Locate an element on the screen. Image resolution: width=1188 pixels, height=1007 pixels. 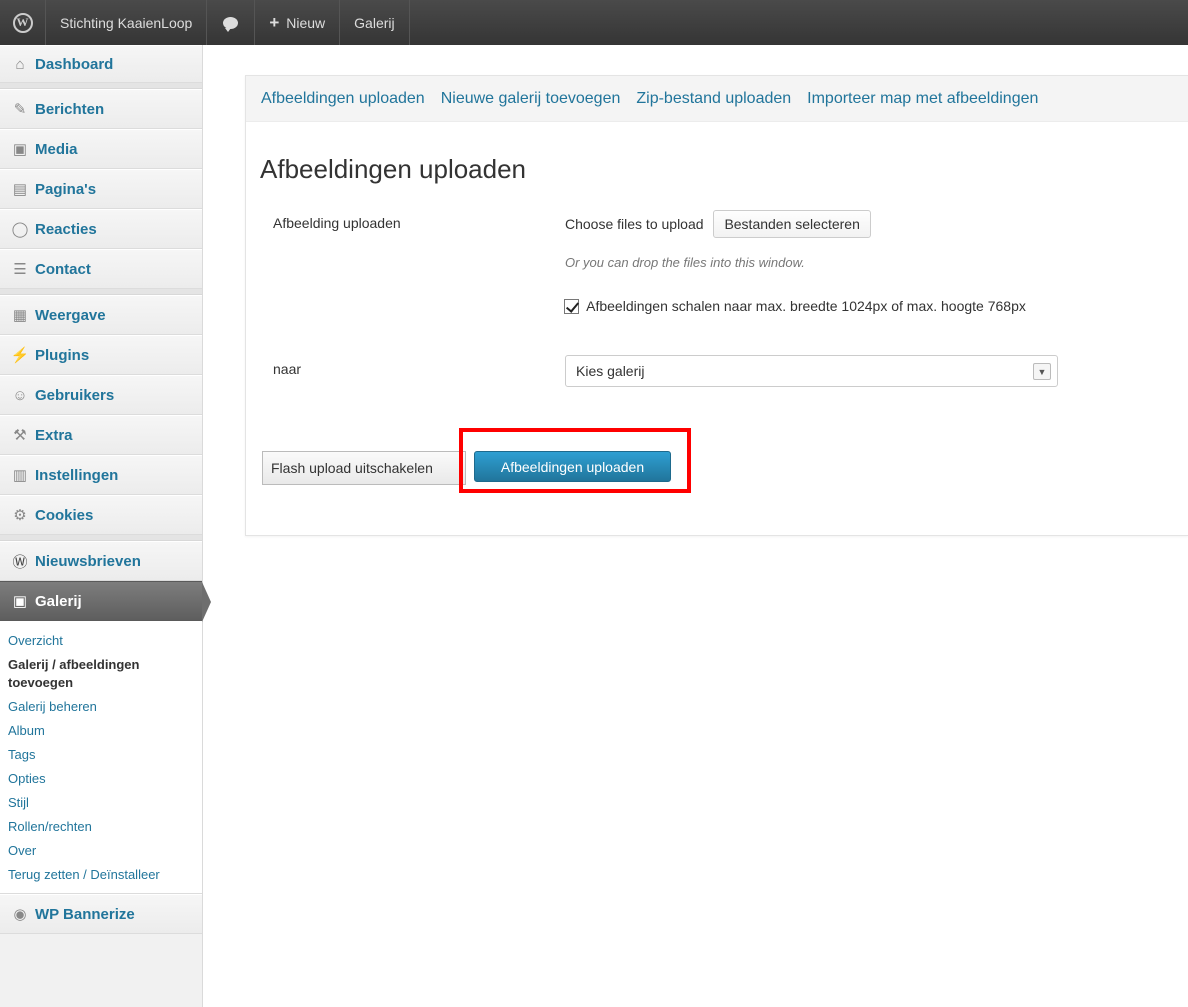
sidebar-item-instellingen: ▥ Instellingen is located at coordinates (101, 475).